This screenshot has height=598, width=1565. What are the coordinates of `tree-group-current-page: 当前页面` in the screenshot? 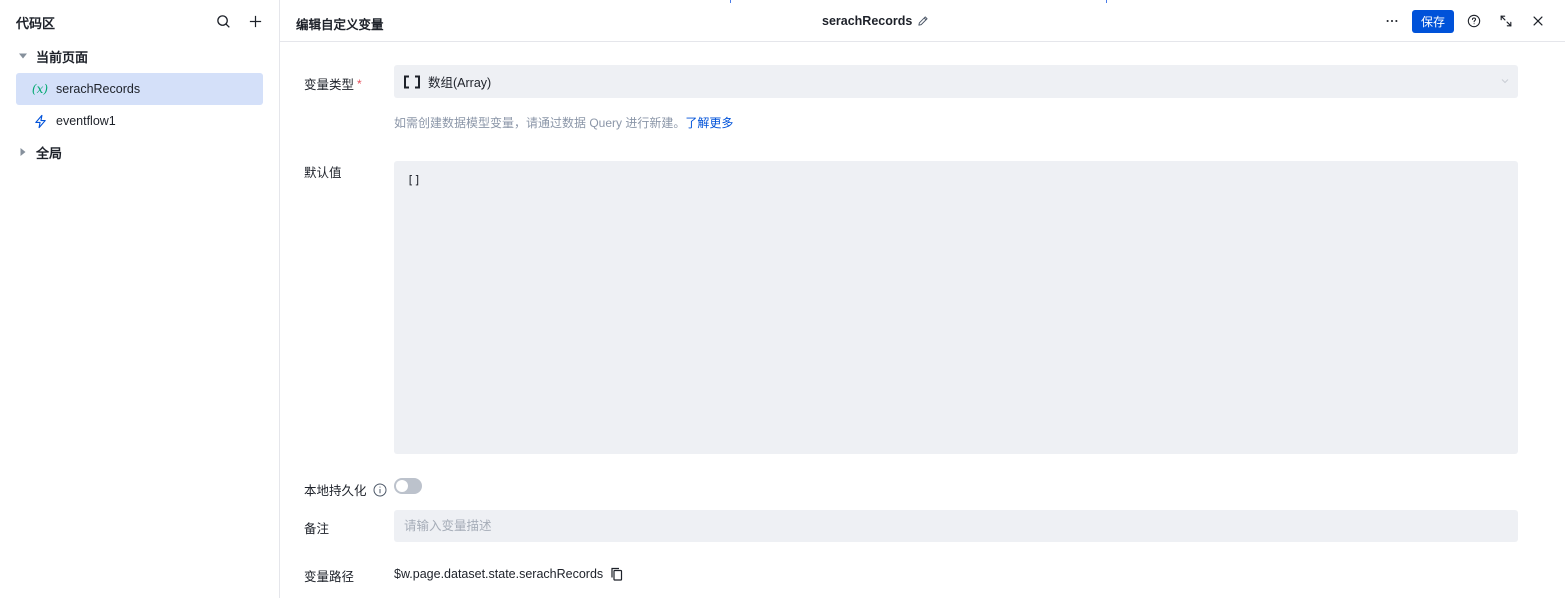 It's located at (52, 56).